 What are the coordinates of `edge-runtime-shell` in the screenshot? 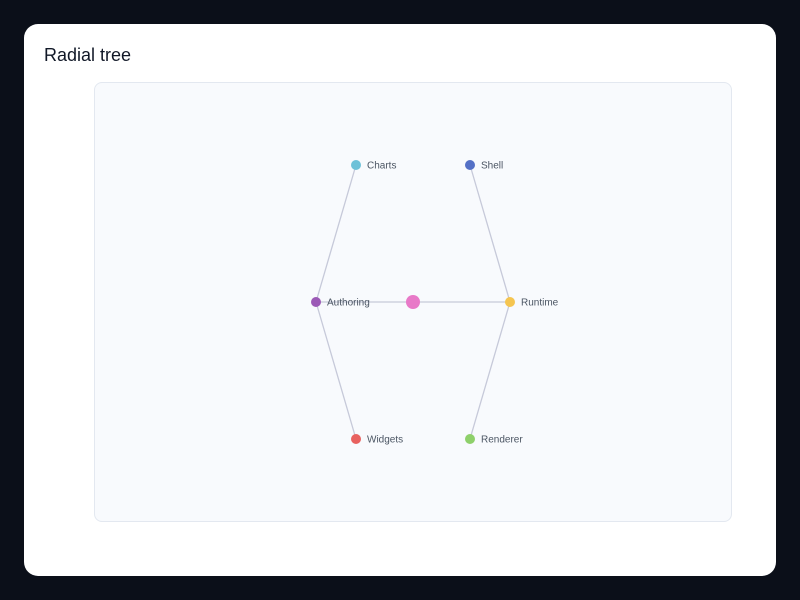 It's located at (490, 233).